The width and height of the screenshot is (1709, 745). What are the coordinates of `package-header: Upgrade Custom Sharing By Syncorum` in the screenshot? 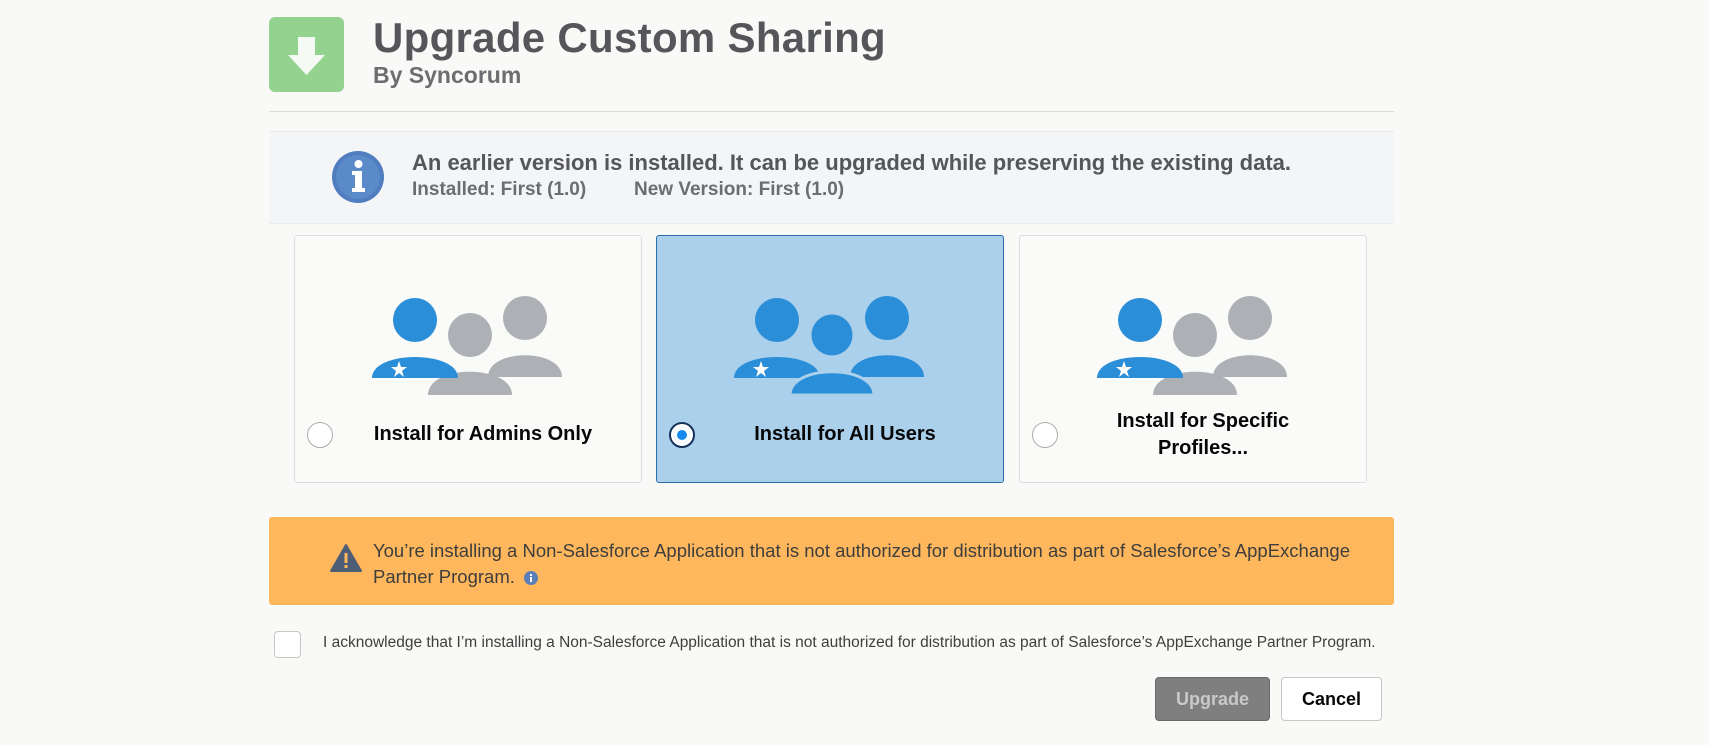 It's located at (831, 56).